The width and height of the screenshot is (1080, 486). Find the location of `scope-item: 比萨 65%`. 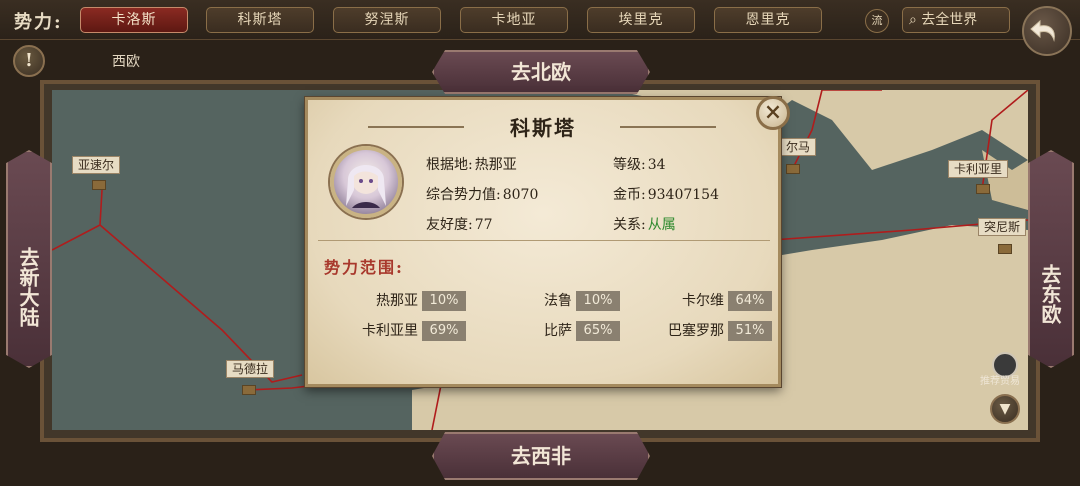

scope-item: 比萨 65% is located at coordinates (564, 330).